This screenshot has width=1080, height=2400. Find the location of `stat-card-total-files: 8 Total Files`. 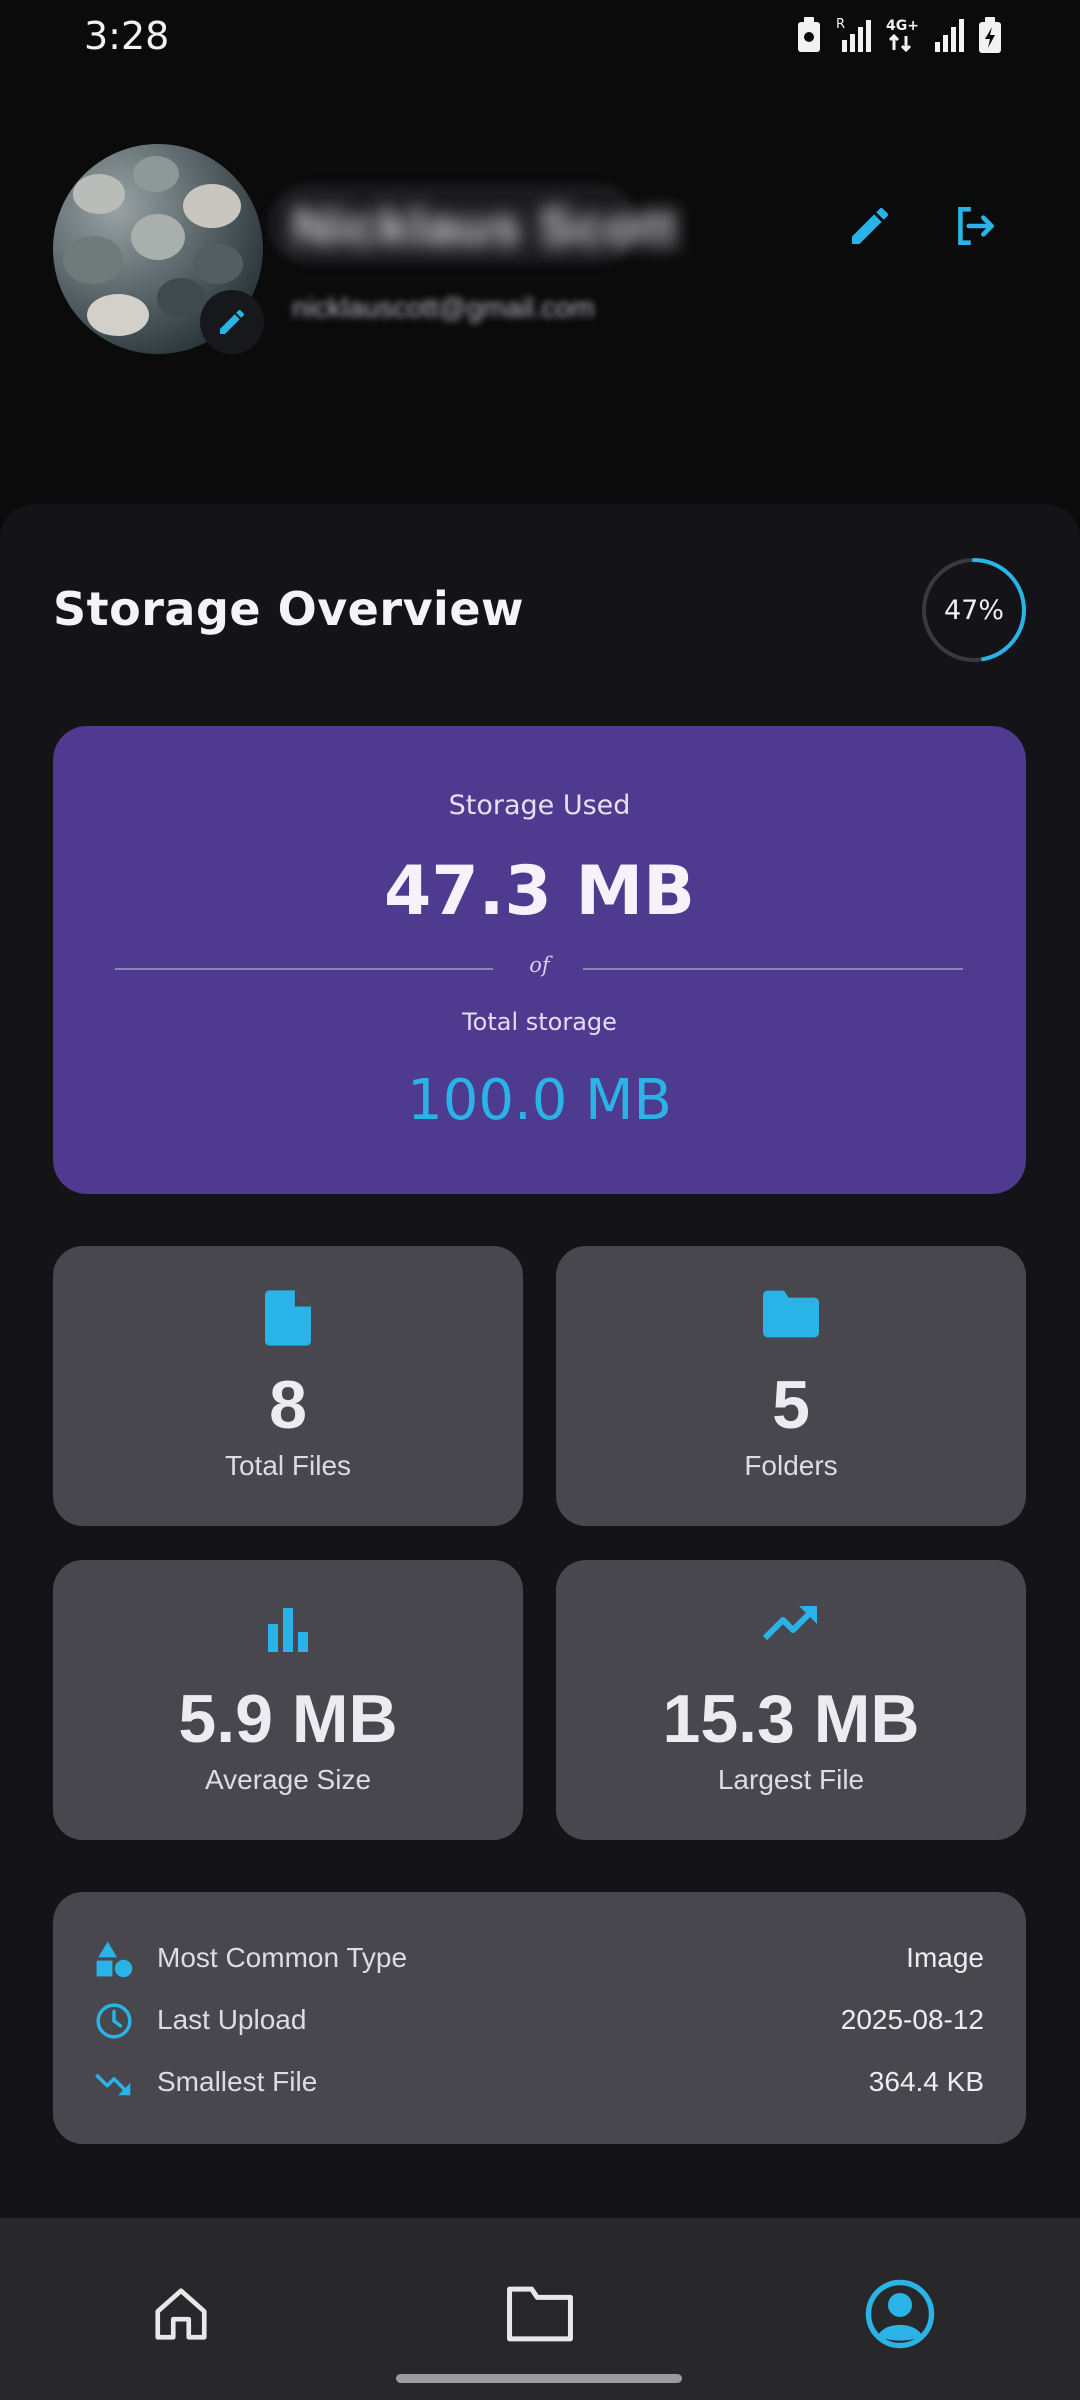

stat-card-total-files: 8 Total Files is located at coordinates (288, 1386).